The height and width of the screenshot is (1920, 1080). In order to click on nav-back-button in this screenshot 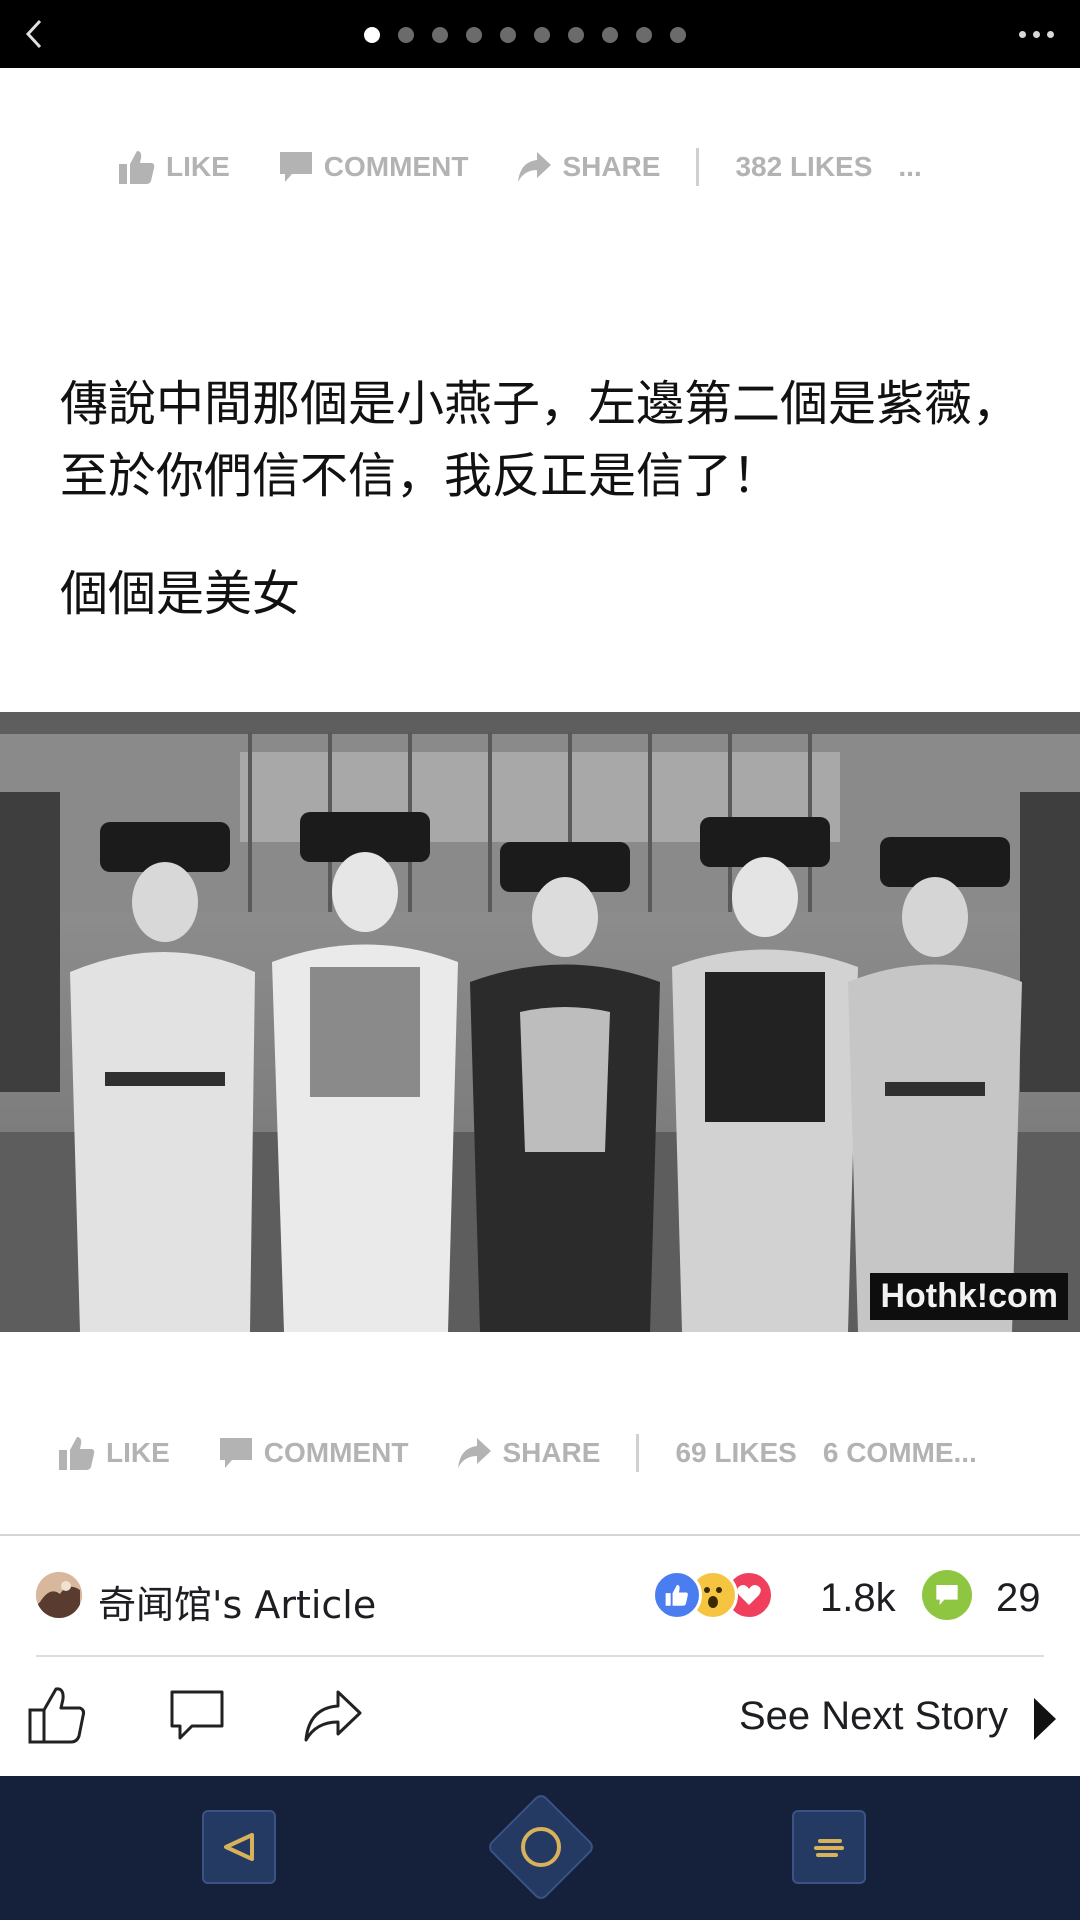, I will do `click(239, 1847)`.